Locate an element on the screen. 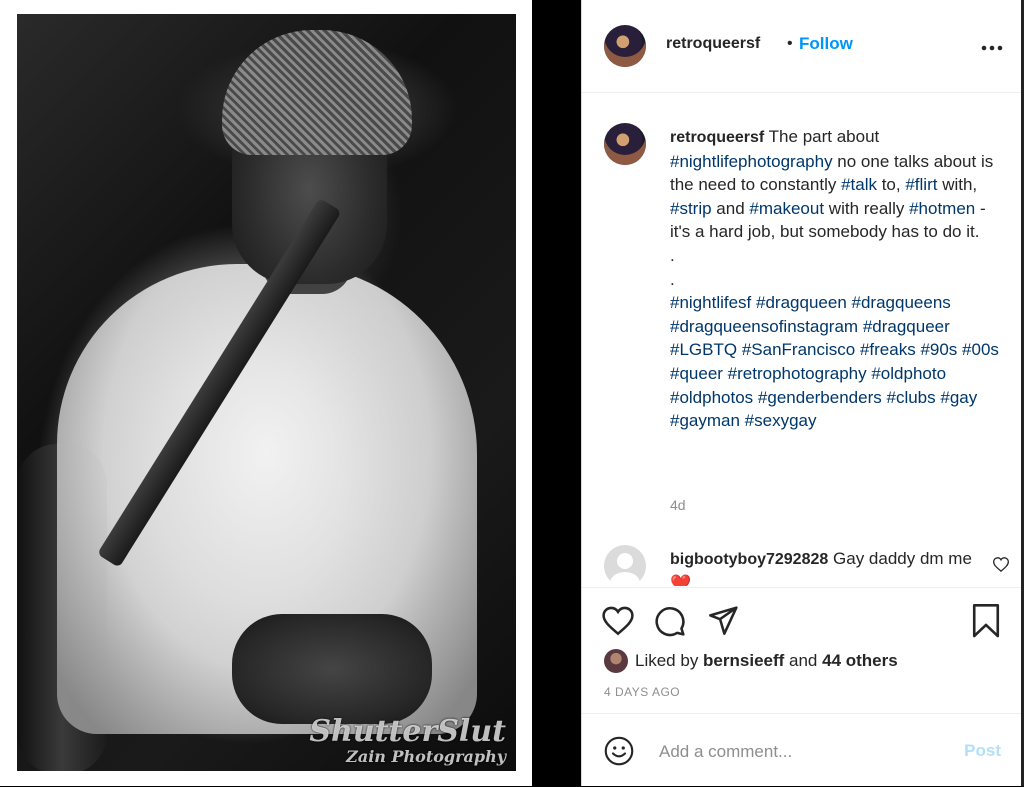  photo-hand is located at coordinates (332, 669).